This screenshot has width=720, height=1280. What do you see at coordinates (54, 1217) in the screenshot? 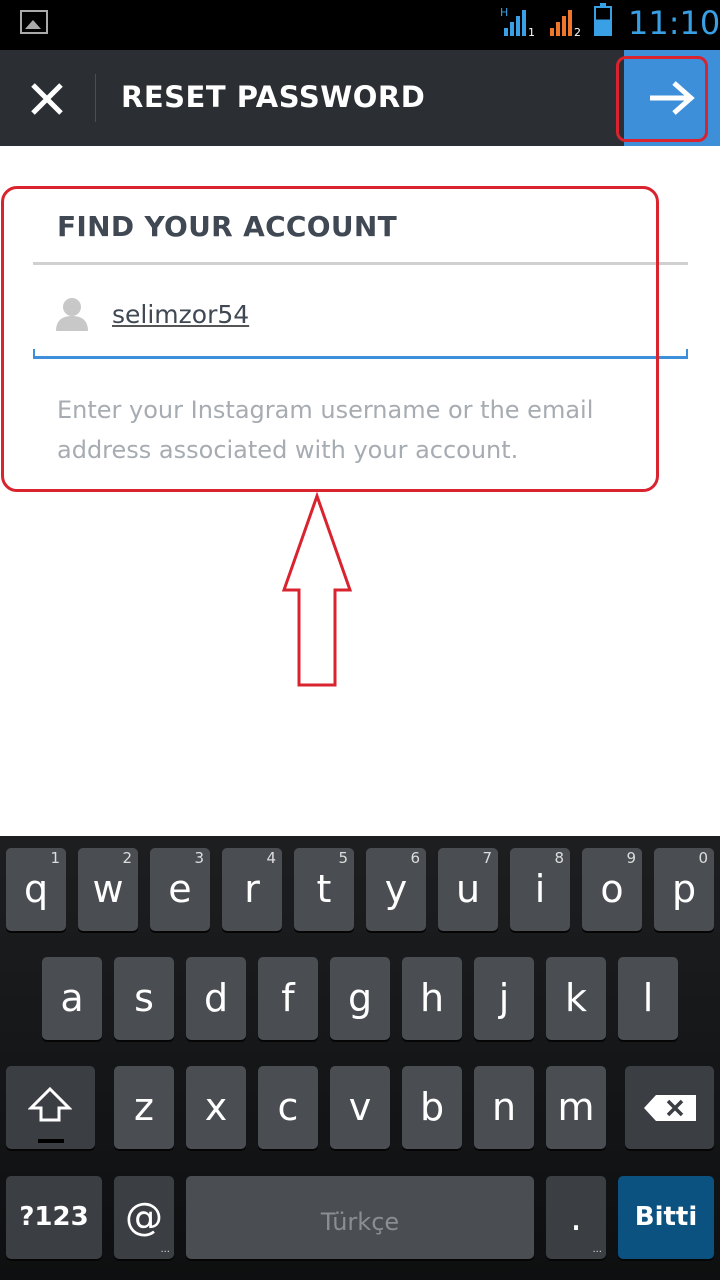
I see `symbols-key: ?123` at bounding box center [54, 1217].